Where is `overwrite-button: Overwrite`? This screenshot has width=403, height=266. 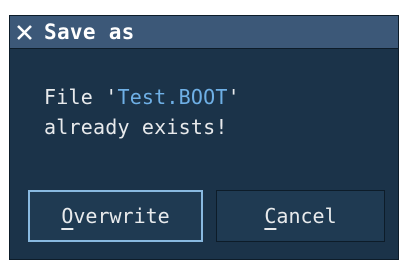
overwrite-button: Overwrite is located at coordinates (115, 216).